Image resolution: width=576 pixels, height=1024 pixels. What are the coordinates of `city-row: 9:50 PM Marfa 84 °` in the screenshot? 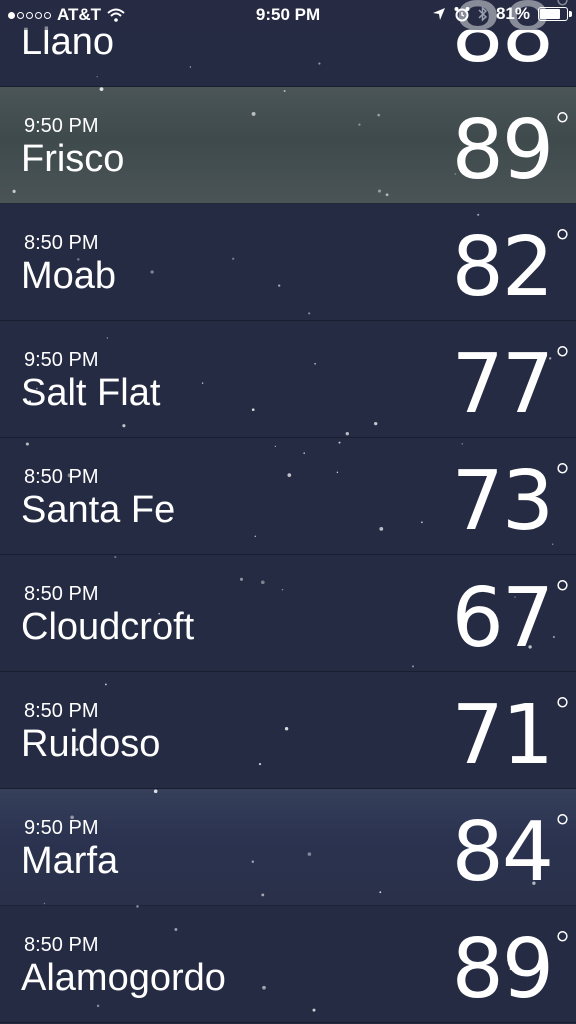 It's located at (288, 847).